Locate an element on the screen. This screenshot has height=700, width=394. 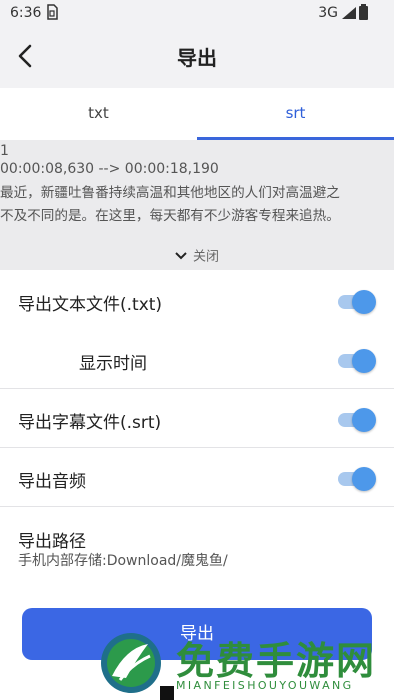
export-srt-label: 导出字幕文件(.srt) is located at coordinates (90, 423).